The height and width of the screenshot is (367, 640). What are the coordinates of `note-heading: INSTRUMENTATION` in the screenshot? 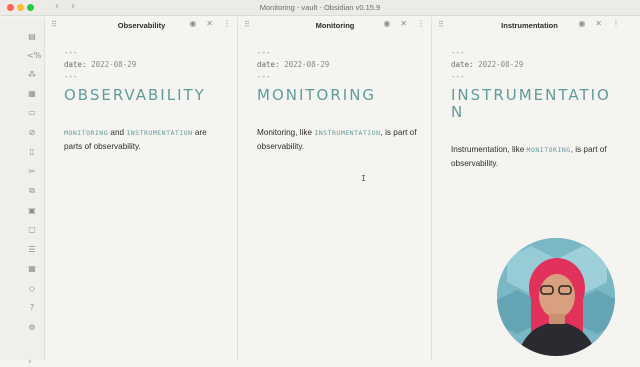 It's located at (531, 103).